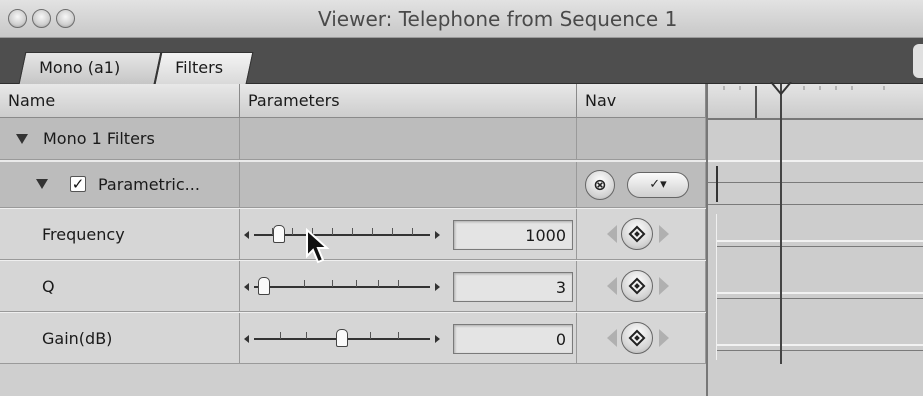  I want to click on tab-label: Mono (a1), so click(80, 67).